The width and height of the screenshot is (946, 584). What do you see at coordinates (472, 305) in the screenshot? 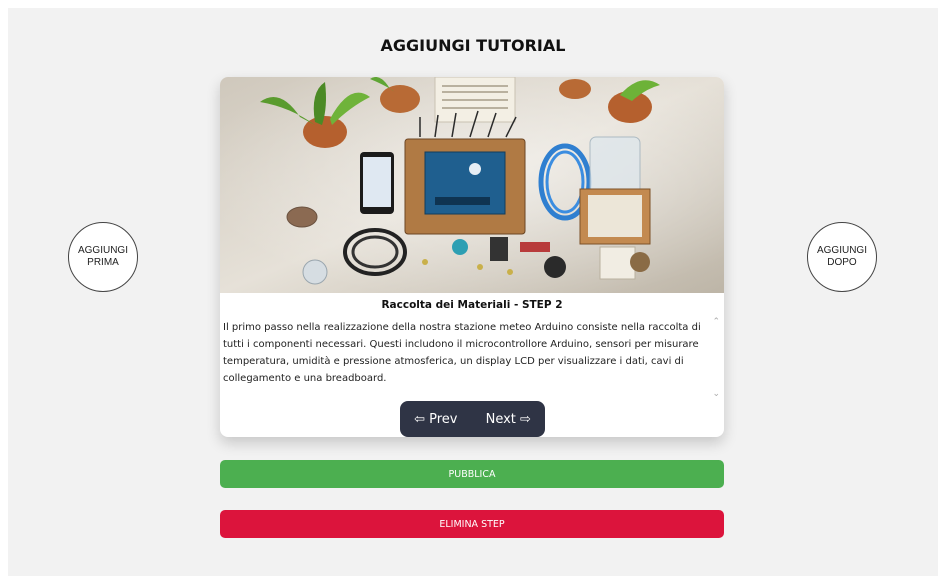
I see `step-title: Raccolta dei Materiali - STEP 2` at bounding box center [472, 305].